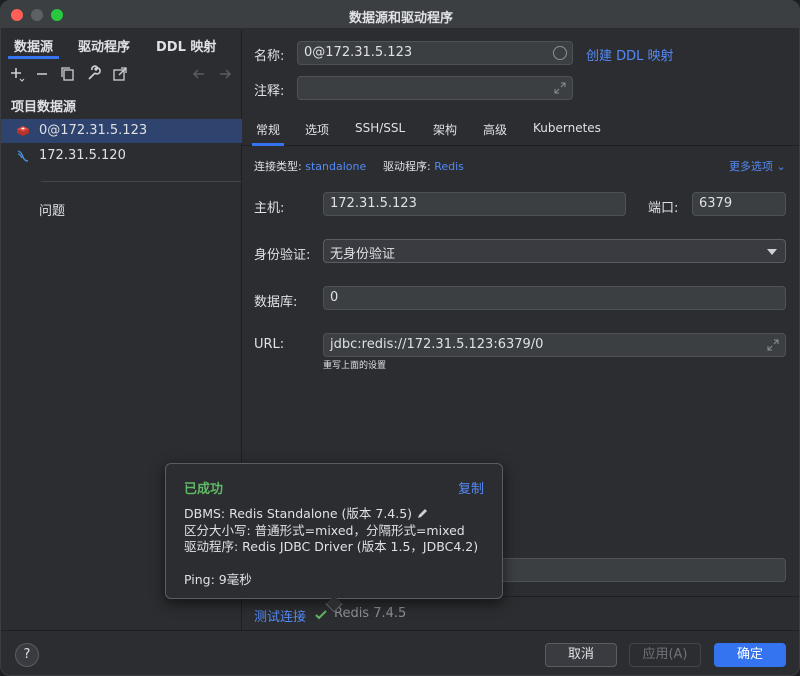  I want to click on datasource-item-selected: 0@172.31.5.123, so click(121, 131).